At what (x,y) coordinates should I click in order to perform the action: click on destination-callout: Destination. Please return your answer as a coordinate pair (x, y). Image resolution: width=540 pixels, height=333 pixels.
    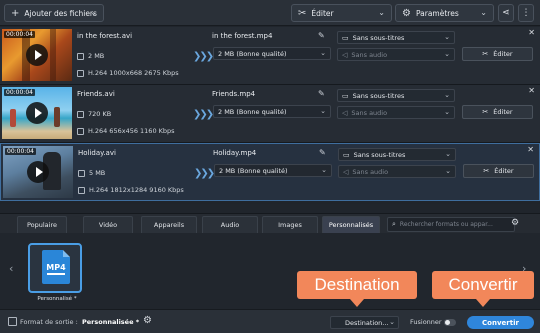
    Looking at the image, I should click on (357, 289).